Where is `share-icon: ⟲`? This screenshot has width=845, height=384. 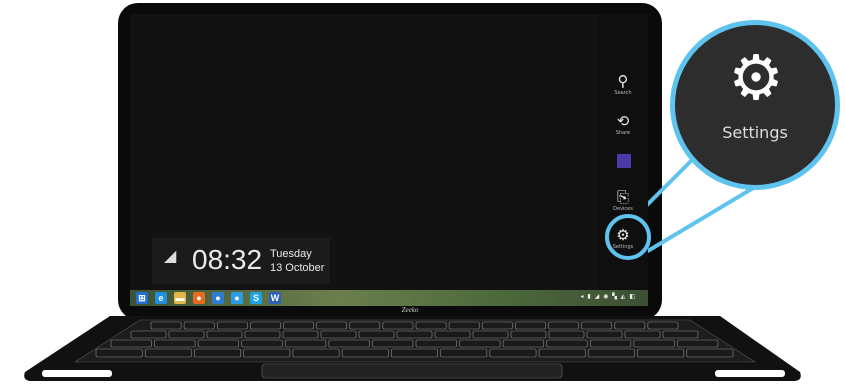
share-icon: ⟲ is located at coordinates (623, 121).